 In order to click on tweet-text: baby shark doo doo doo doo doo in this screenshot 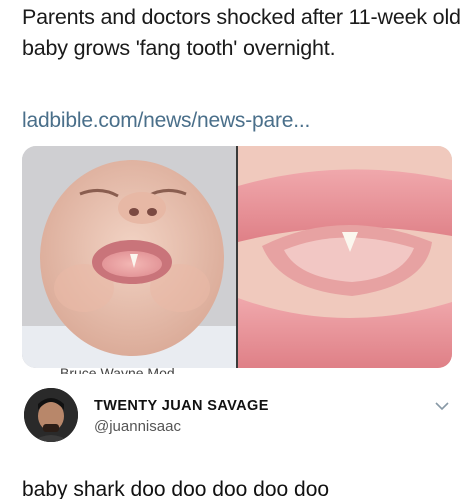, I will do `click(176, 488)`.